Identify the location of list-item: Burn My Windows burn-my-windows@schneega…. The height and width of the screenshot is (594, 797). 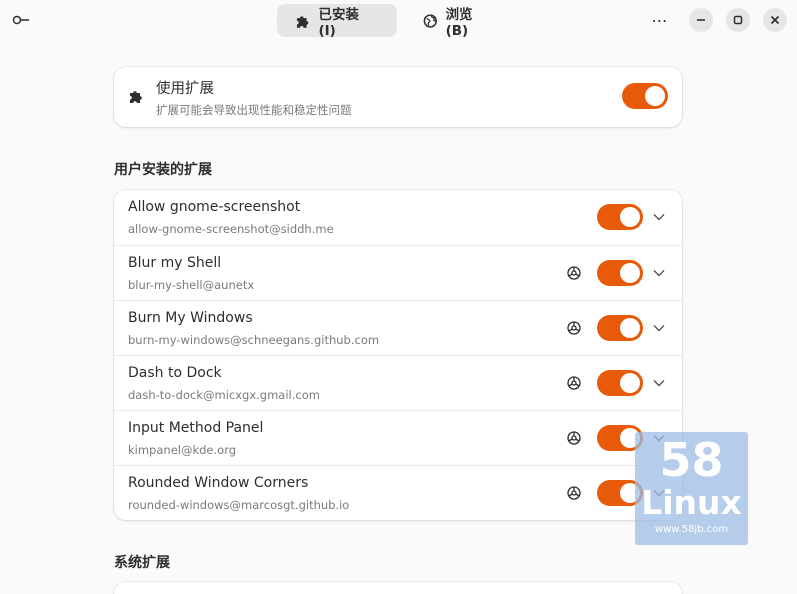
(398, 327).